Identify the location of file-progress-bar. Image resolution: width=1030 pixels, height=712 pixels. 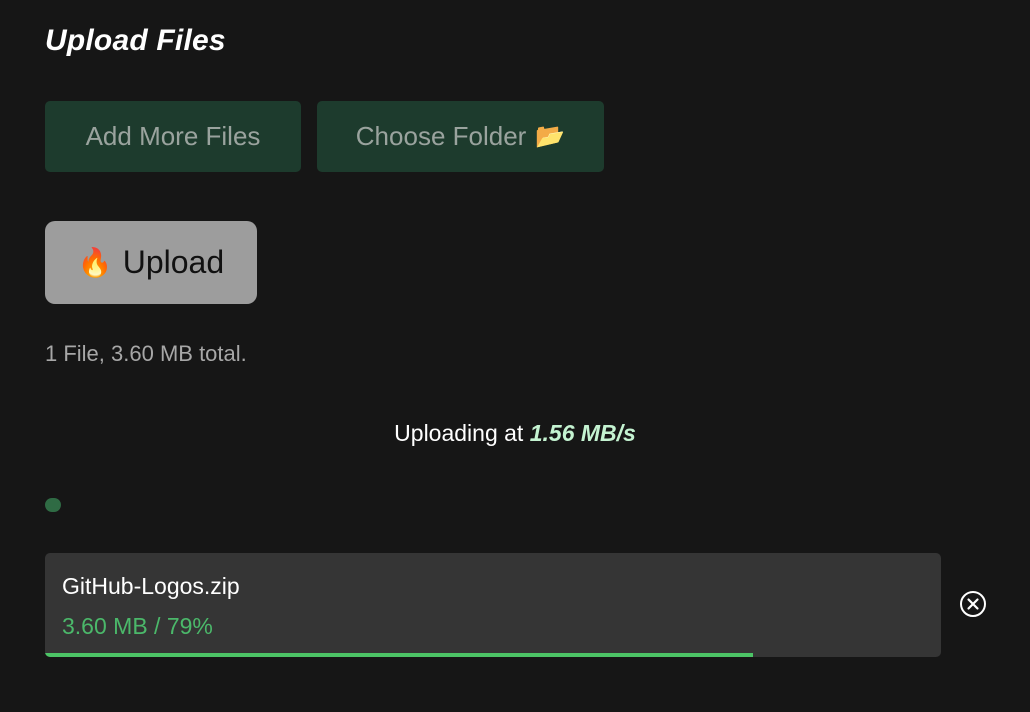
(399, 655).